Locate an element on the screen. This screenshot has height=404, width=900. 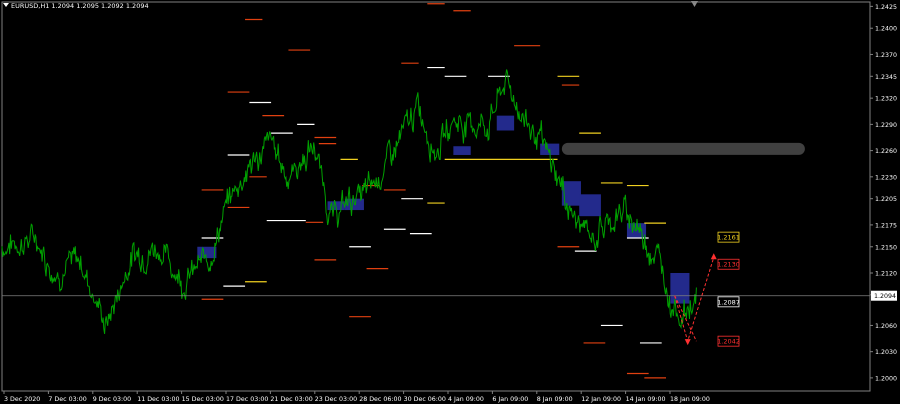
x-tick-label: 15 Dec 03:00 is located at coordinates (203, 399).